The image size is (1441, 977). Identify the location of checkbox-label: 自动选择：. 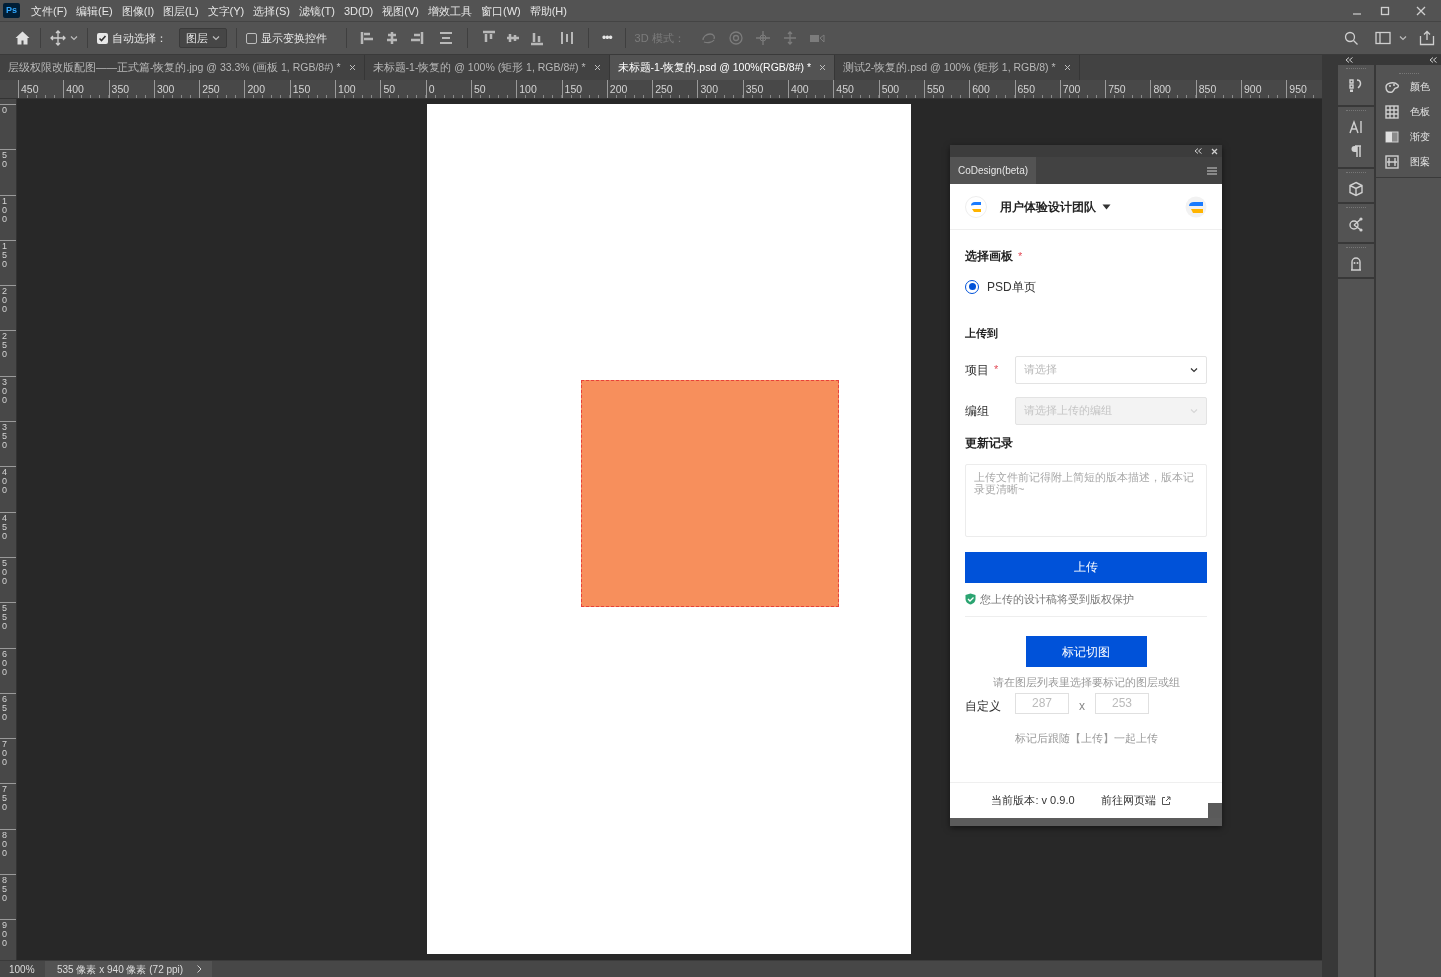
(139, 38).